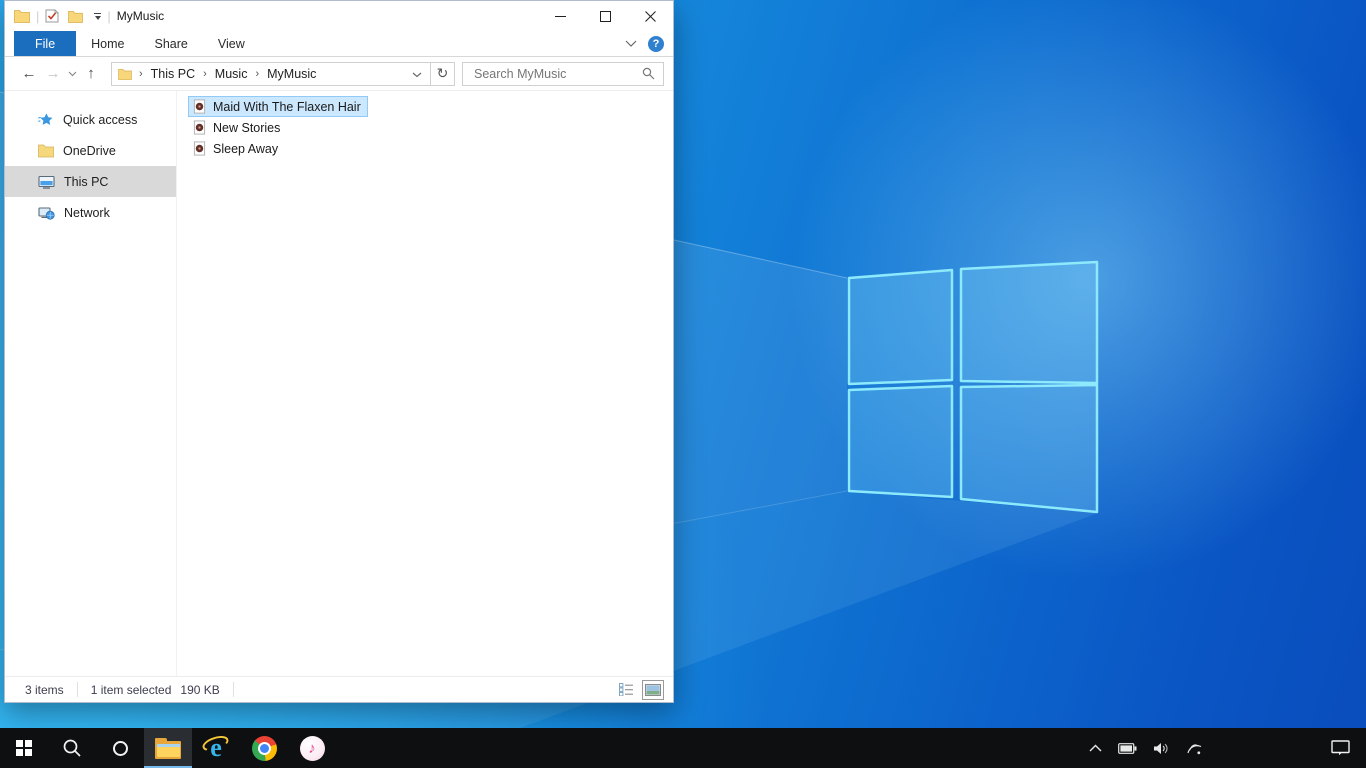 The width and height of the screenshot is (1366, 768). What do you see at coordinates (430, 148) in the screenshot?
I see `file-line: Sleep Away` at bounding box center [430, 148].